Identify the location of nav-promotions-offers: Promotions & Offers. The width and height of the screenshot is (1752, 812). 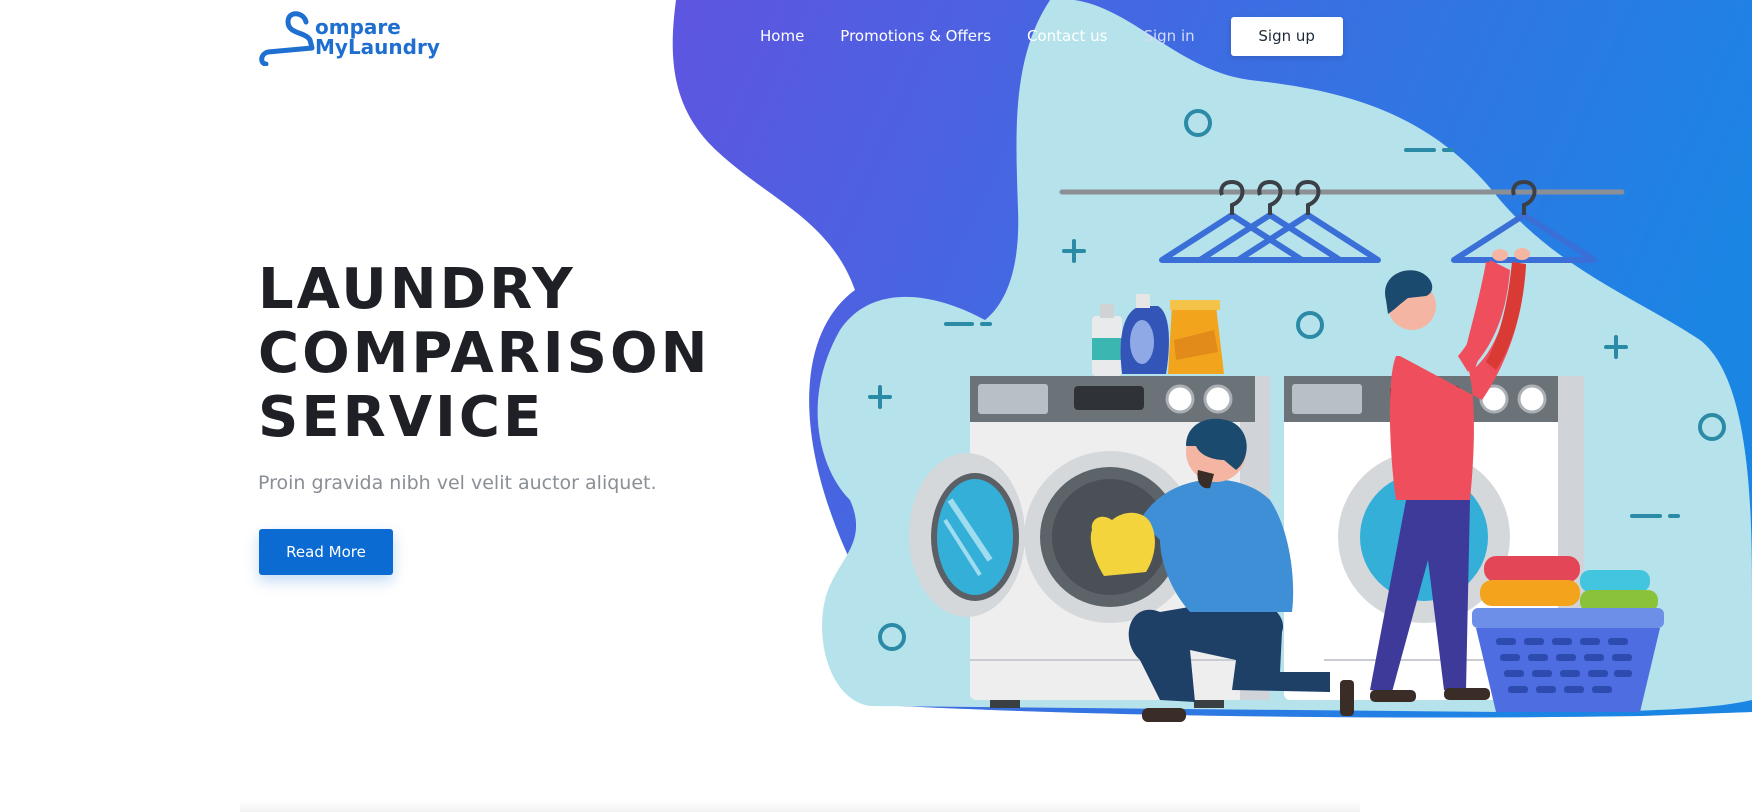
(915, 36).